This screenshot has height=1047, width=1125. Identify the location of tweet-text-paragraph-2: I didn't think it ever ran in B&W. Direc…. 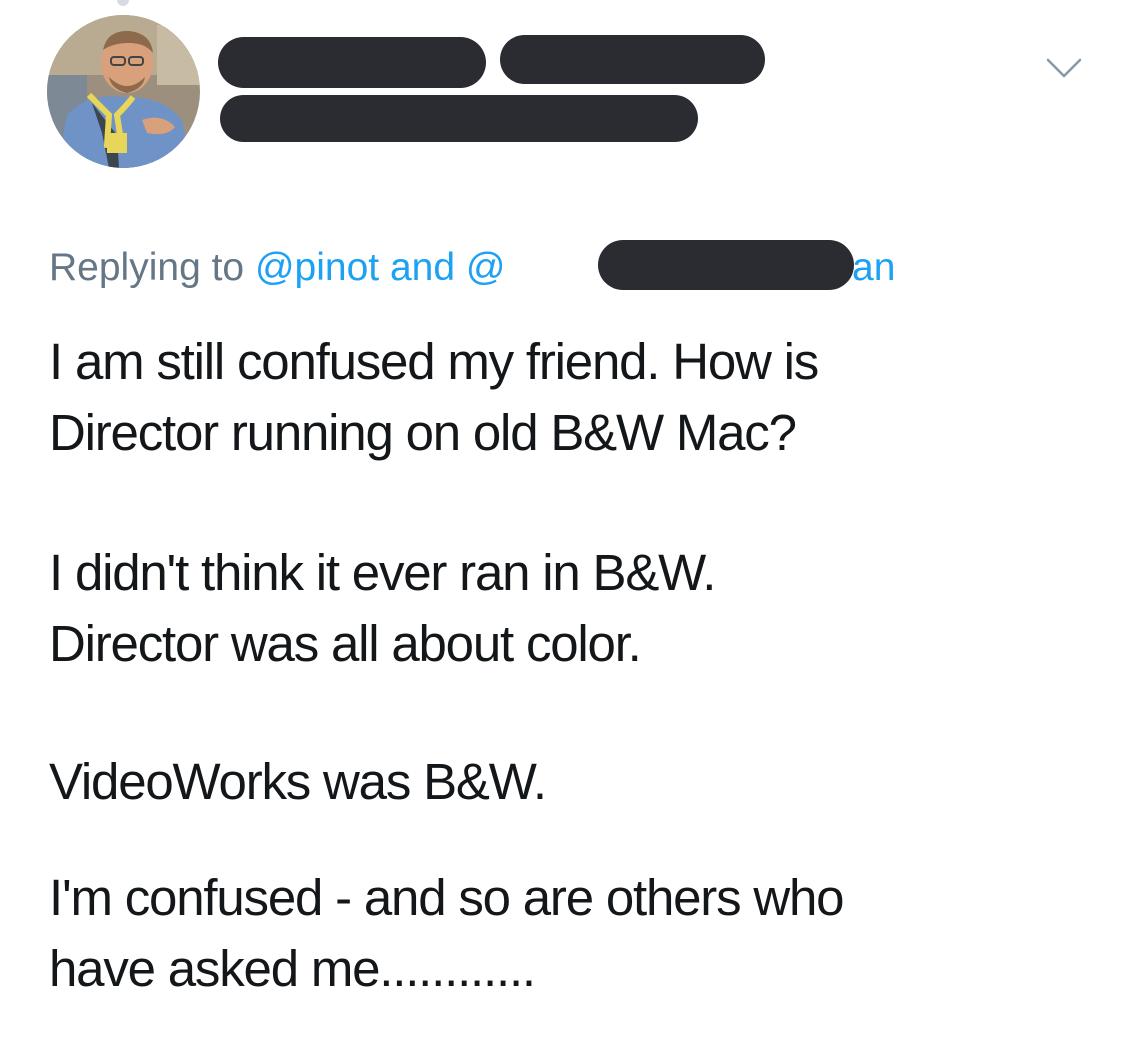
(382, 608).